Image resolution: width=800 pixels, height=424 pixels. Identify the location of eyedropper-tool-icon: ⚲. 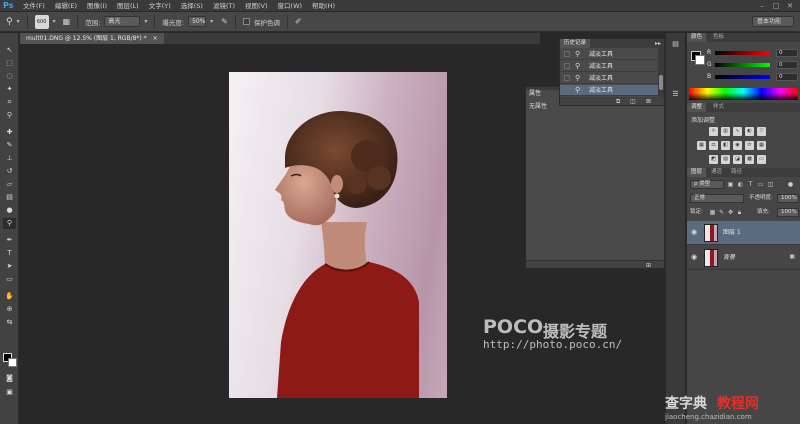
(9, 115).